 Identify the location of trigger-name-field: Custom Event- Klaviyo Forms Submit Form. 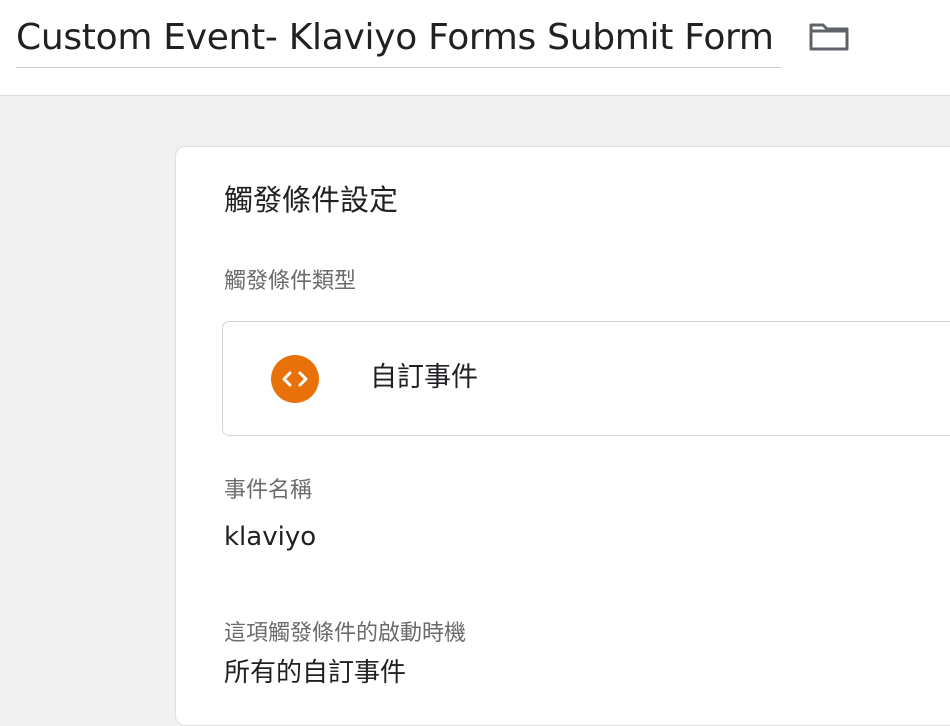
(398, 39).